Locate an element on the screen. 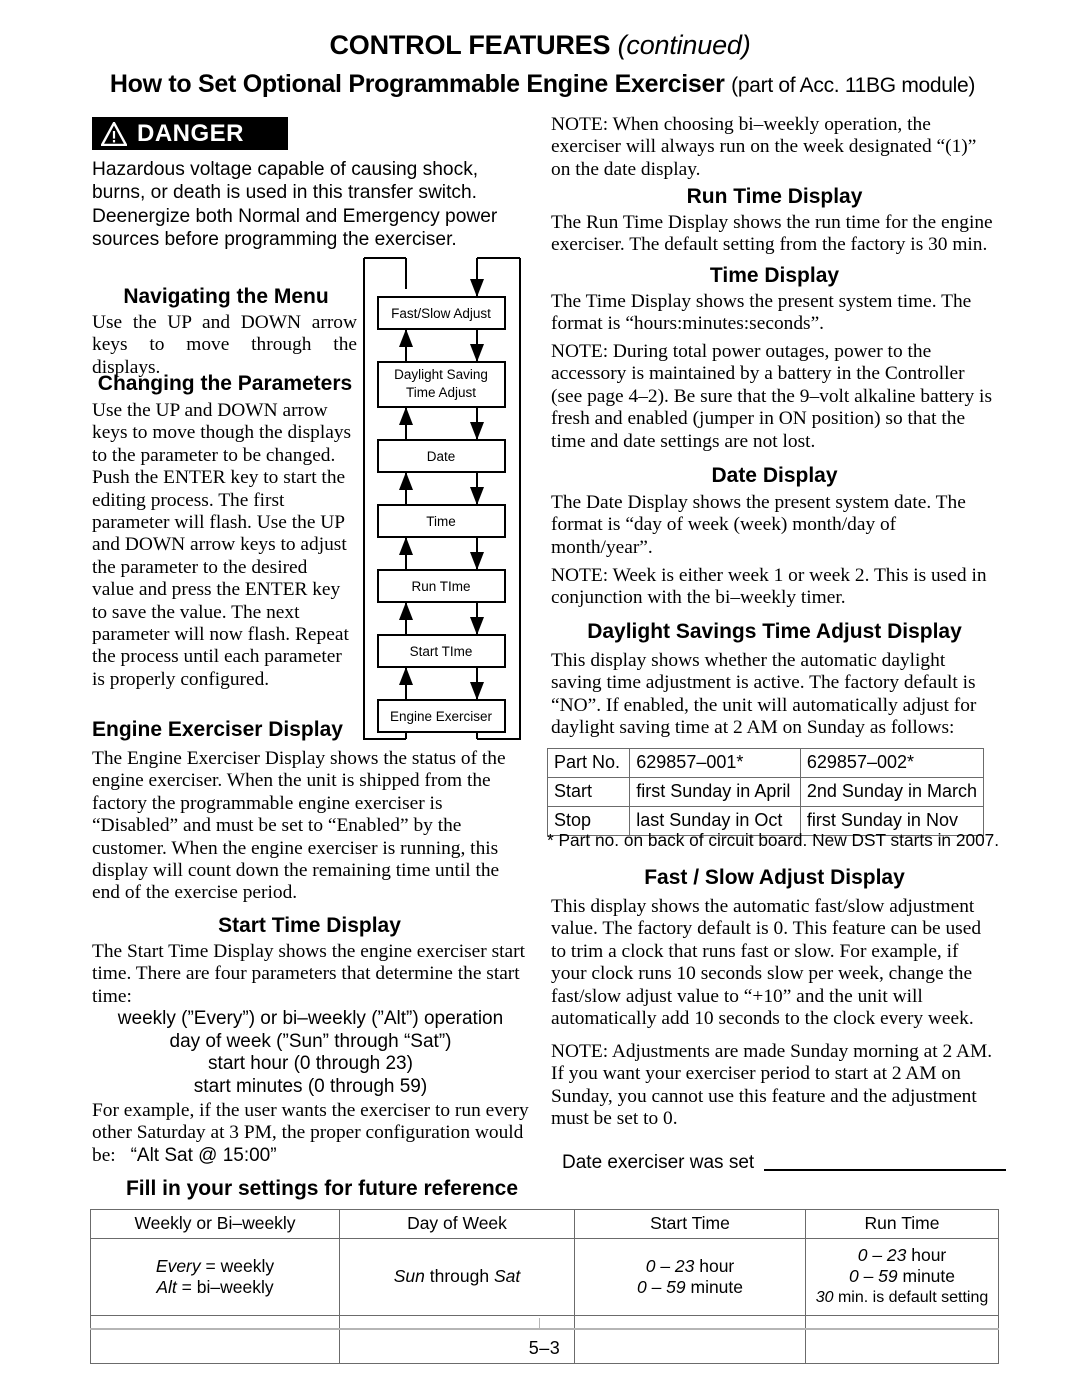 The width and height of the screenshot is (1080, 1397). heading-daylight-savings-time-adjust-display: Daylight Savings Time Adjust Display is located at coordinates (774, 631).